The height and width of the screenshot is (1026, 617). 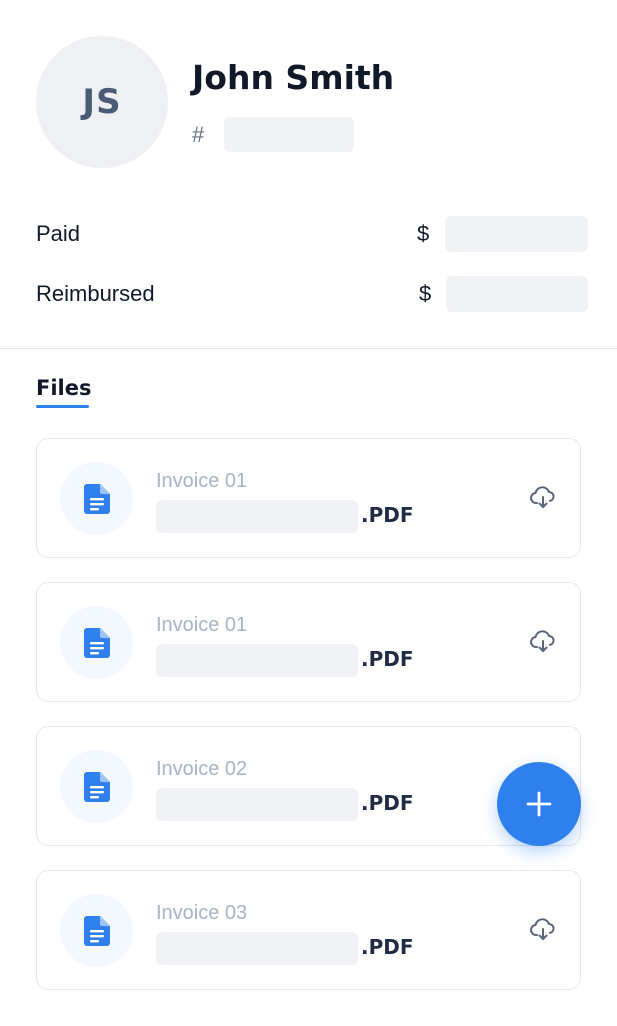 I want to click on profile-header: JS John Smith #, so click(x=316, y=102).